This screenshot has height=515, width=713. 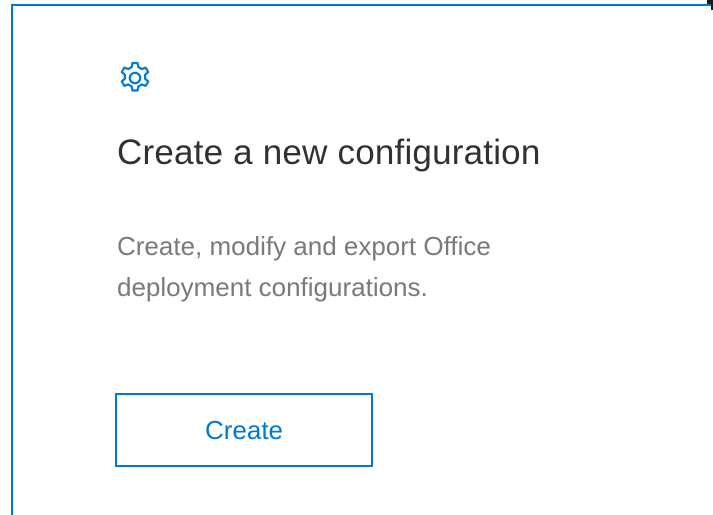 I want to click on gear-icon, so click(x=135, y=76).